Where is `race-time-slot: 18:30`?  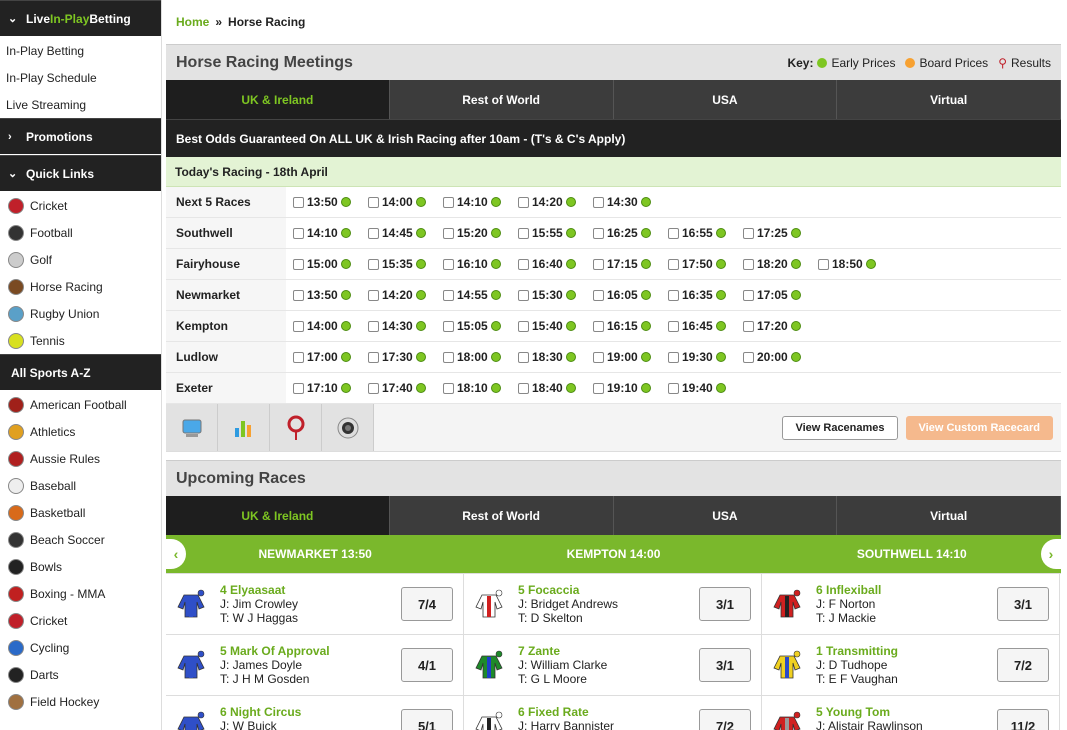 race-time-slot: 18:30 is located at coordinates (555, 357).